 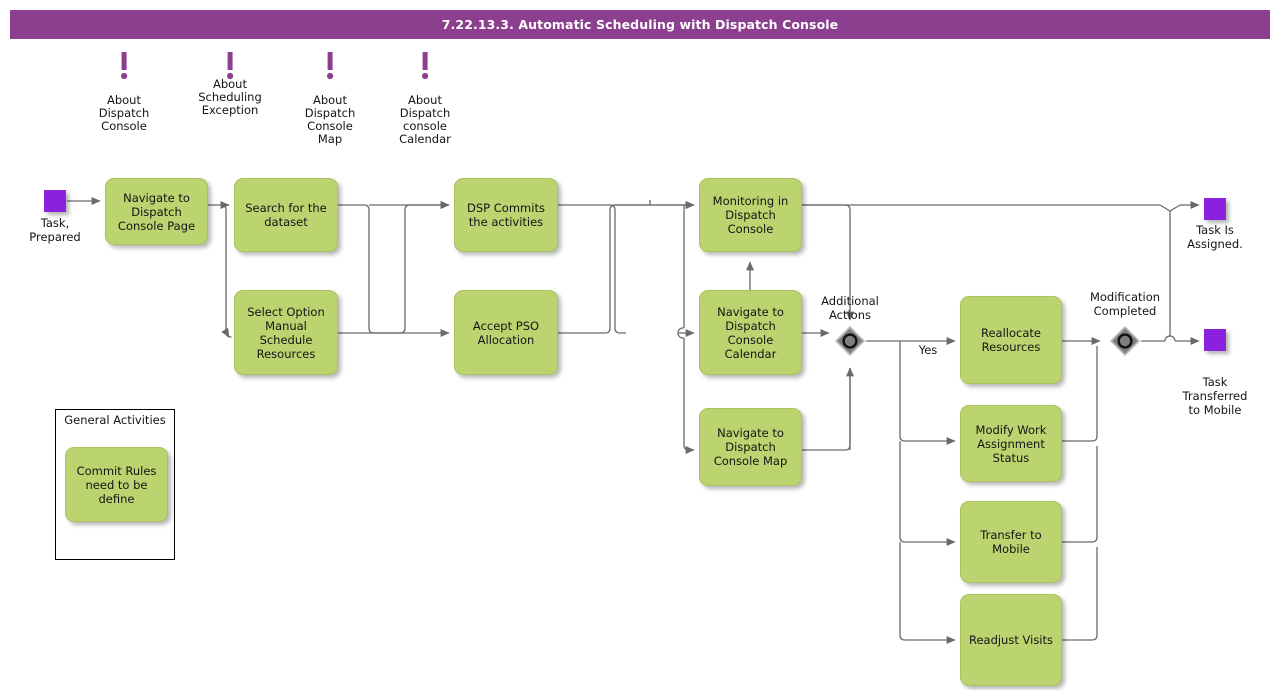 I want to click on task-label: Navigate to Dispatch Console Map, so click(x=750, y=447).